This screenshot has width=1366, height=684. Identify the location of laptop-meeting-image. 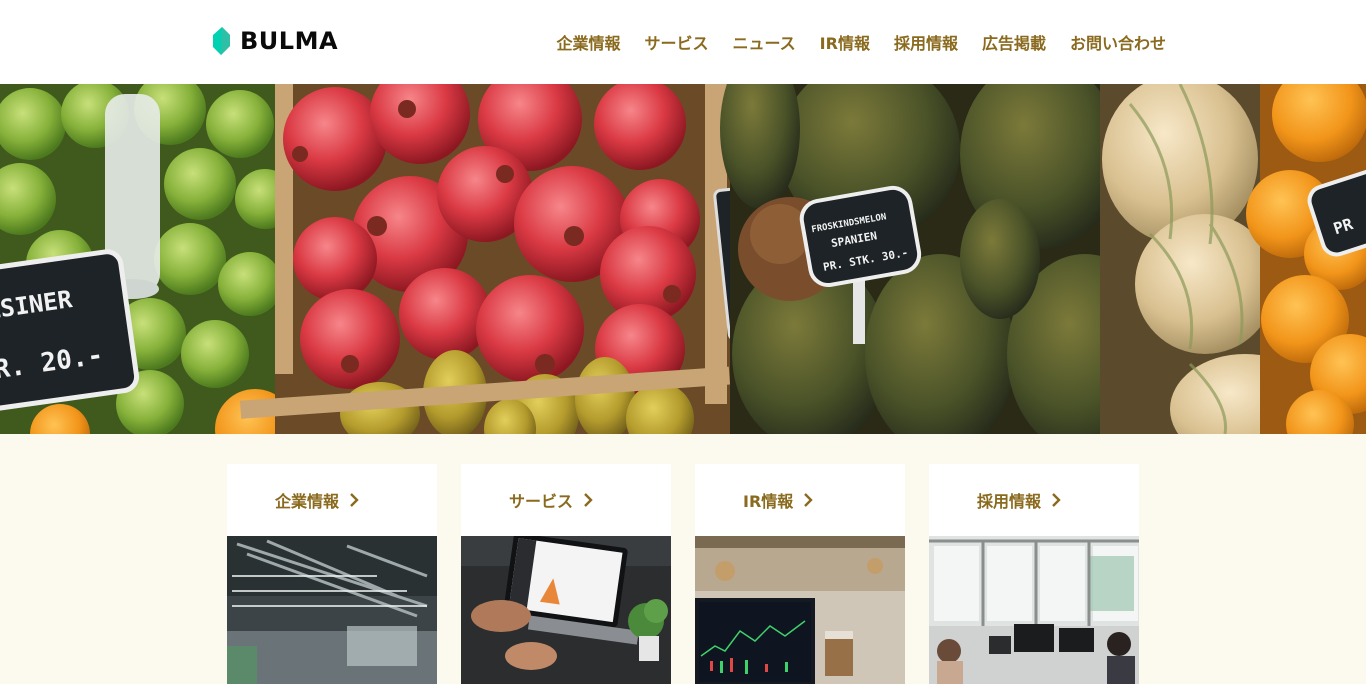
(566, 610).